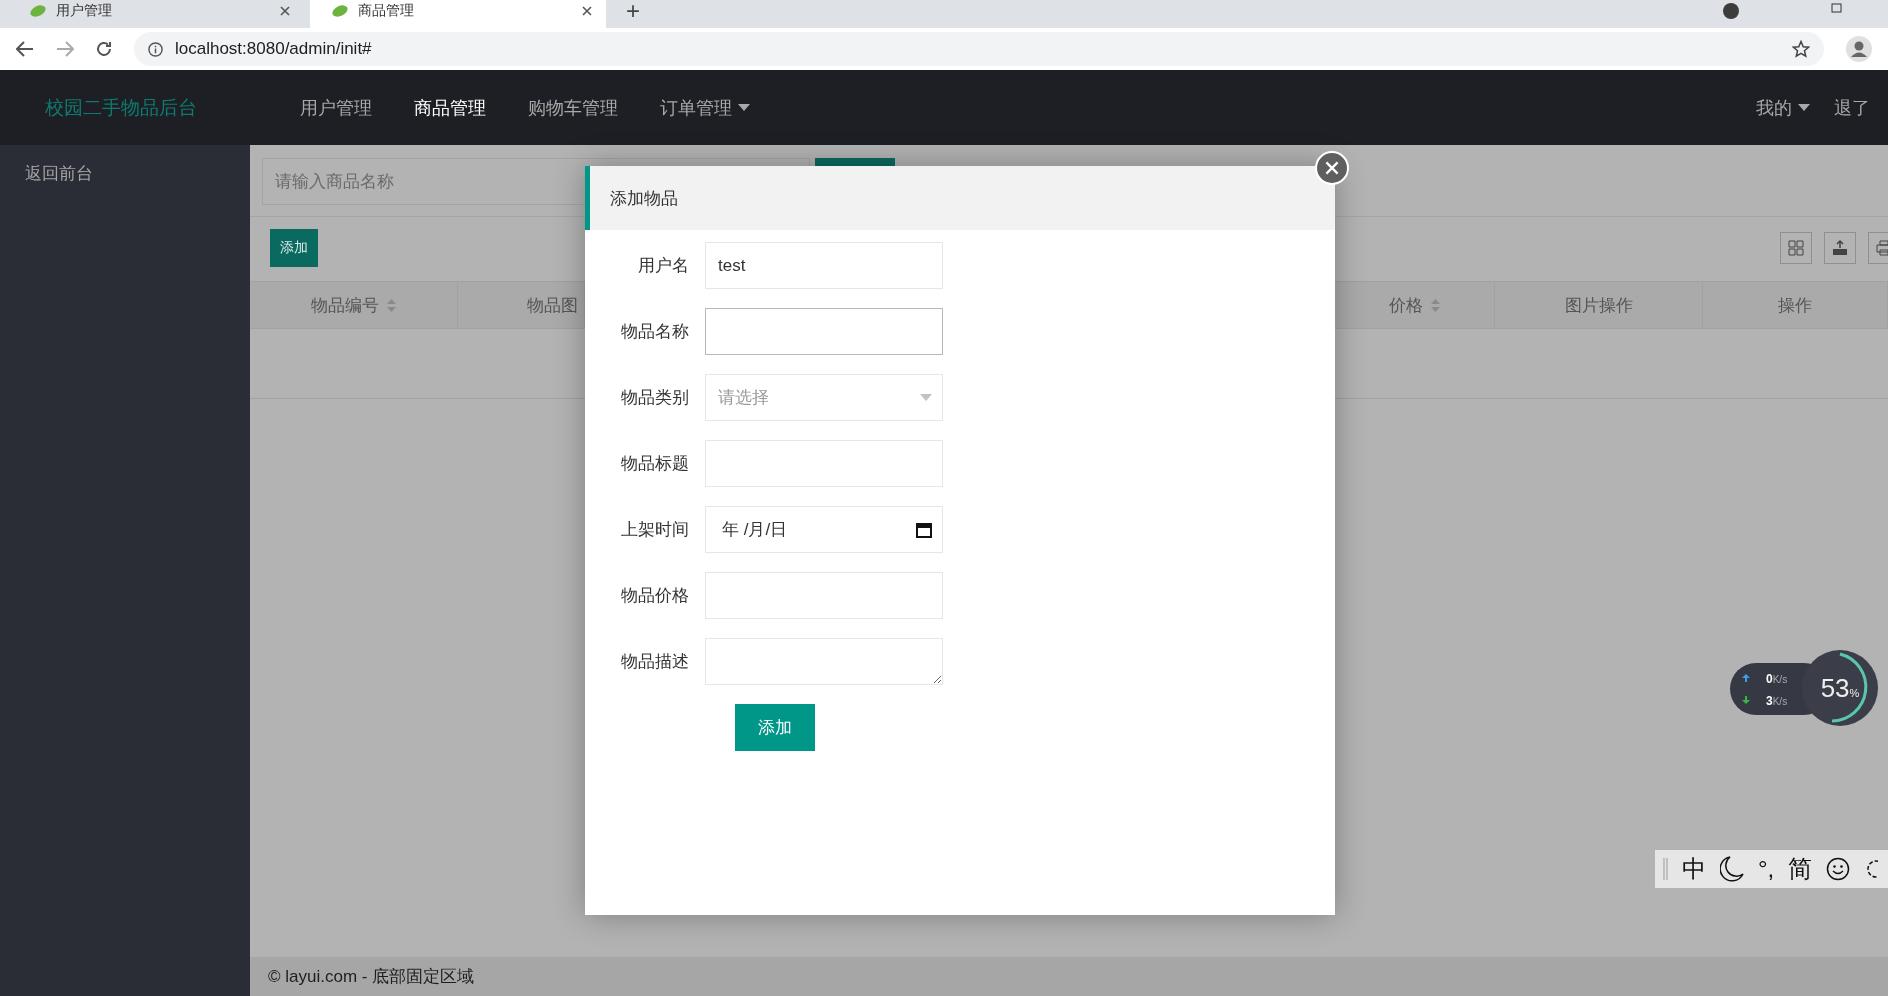  I want to click on column-header: 物品编号, so click(345, 305).